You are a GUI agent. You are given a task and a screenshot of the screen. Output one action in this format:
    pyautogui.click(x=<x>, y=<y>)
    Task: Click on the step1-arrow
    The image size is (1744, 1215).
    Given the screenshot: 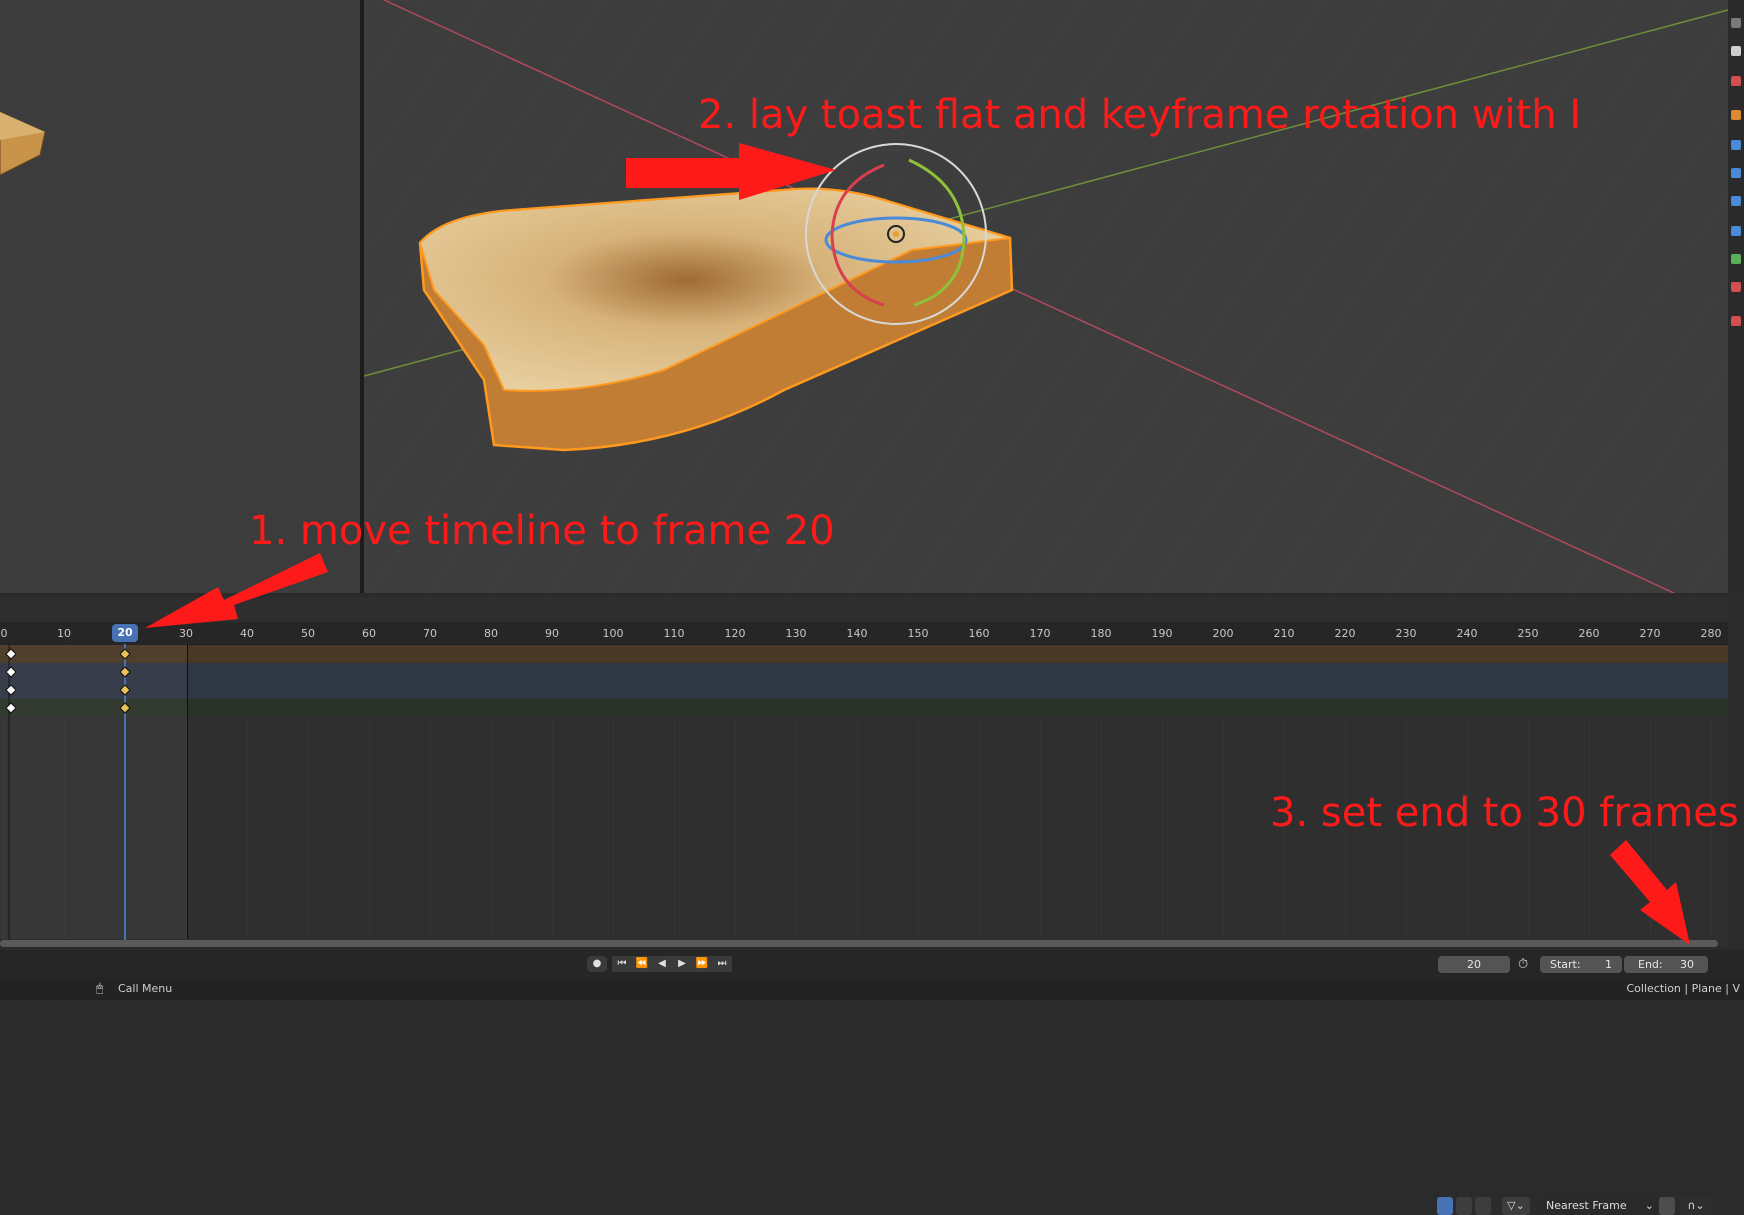 What is the action you would take?
    pyautogui.click(x=236, y=590)
    